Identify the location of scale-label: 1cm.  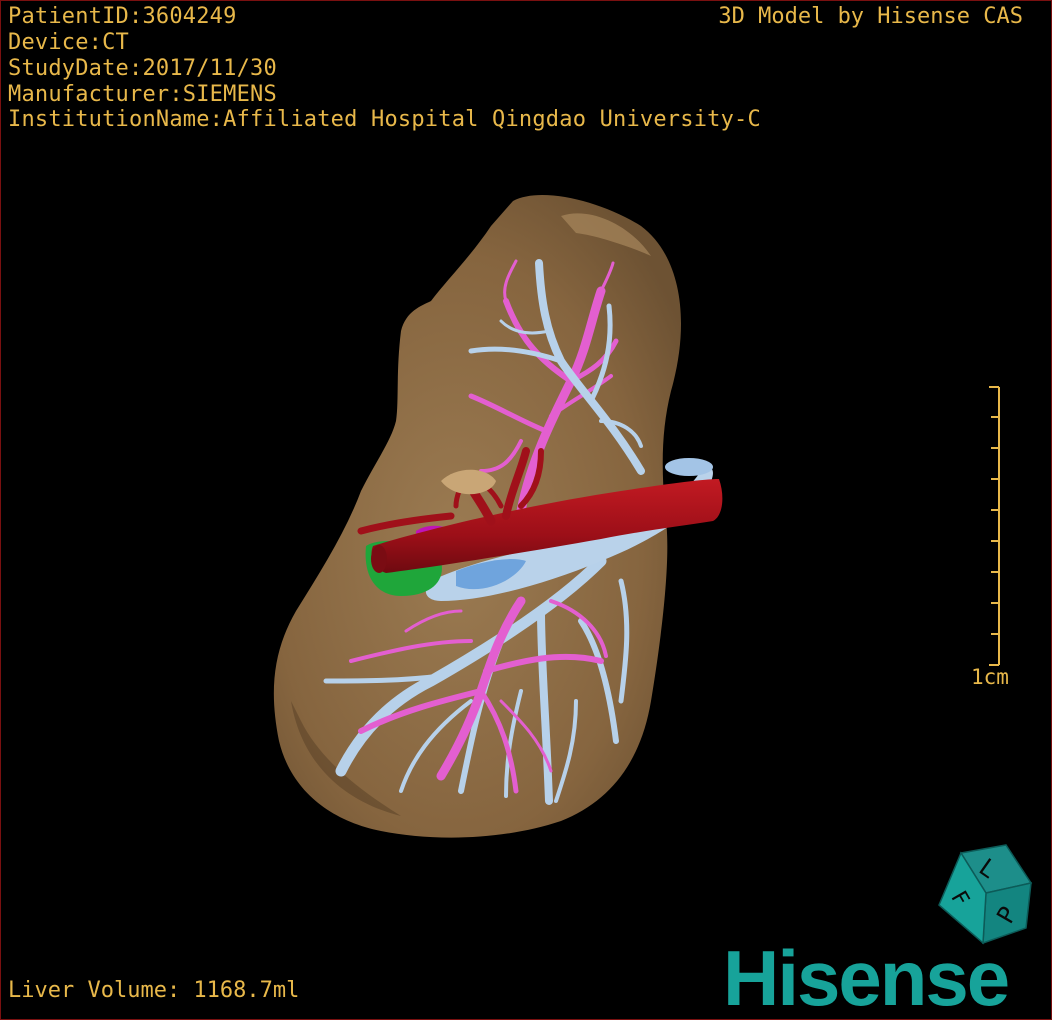
(990, 677).